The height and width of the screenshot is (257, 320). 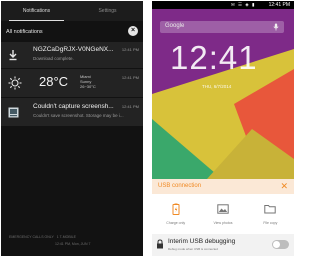 I want to click on notification-weather: 28°C Miami Sunny 26~30°C 12:41 PM, so click(x=72, y=83).